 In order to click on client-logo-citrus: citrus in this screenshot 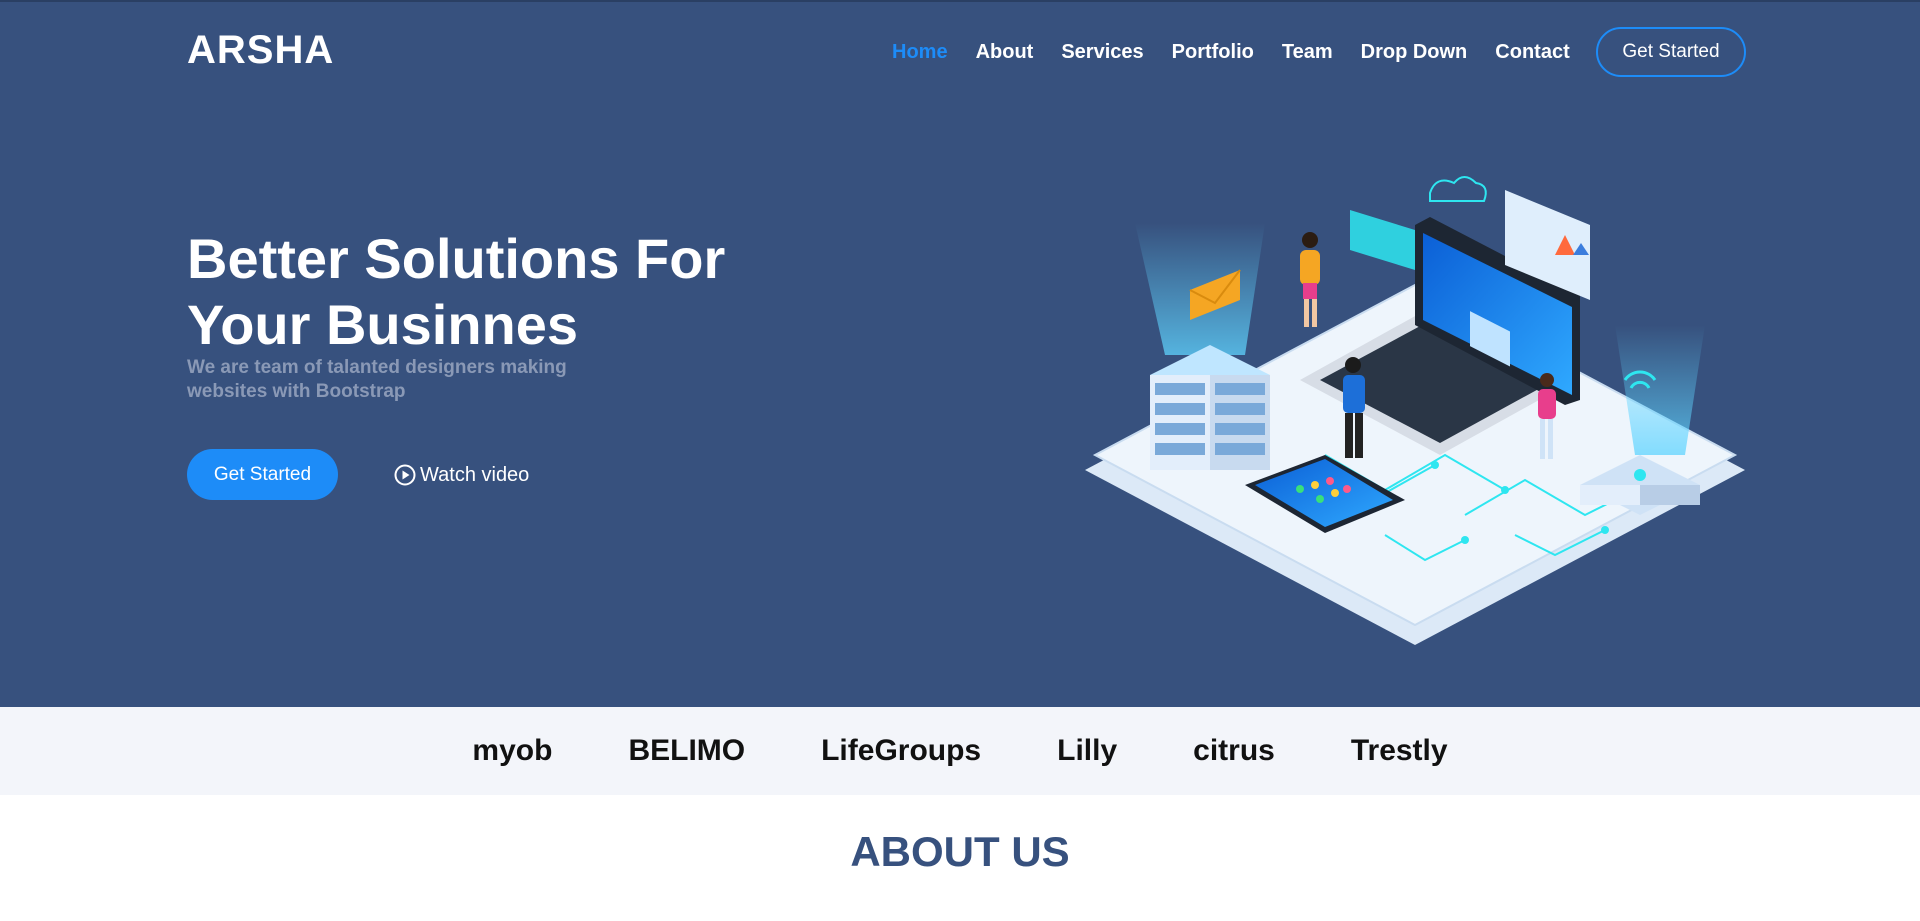, I will do `click(1234, 750)`.